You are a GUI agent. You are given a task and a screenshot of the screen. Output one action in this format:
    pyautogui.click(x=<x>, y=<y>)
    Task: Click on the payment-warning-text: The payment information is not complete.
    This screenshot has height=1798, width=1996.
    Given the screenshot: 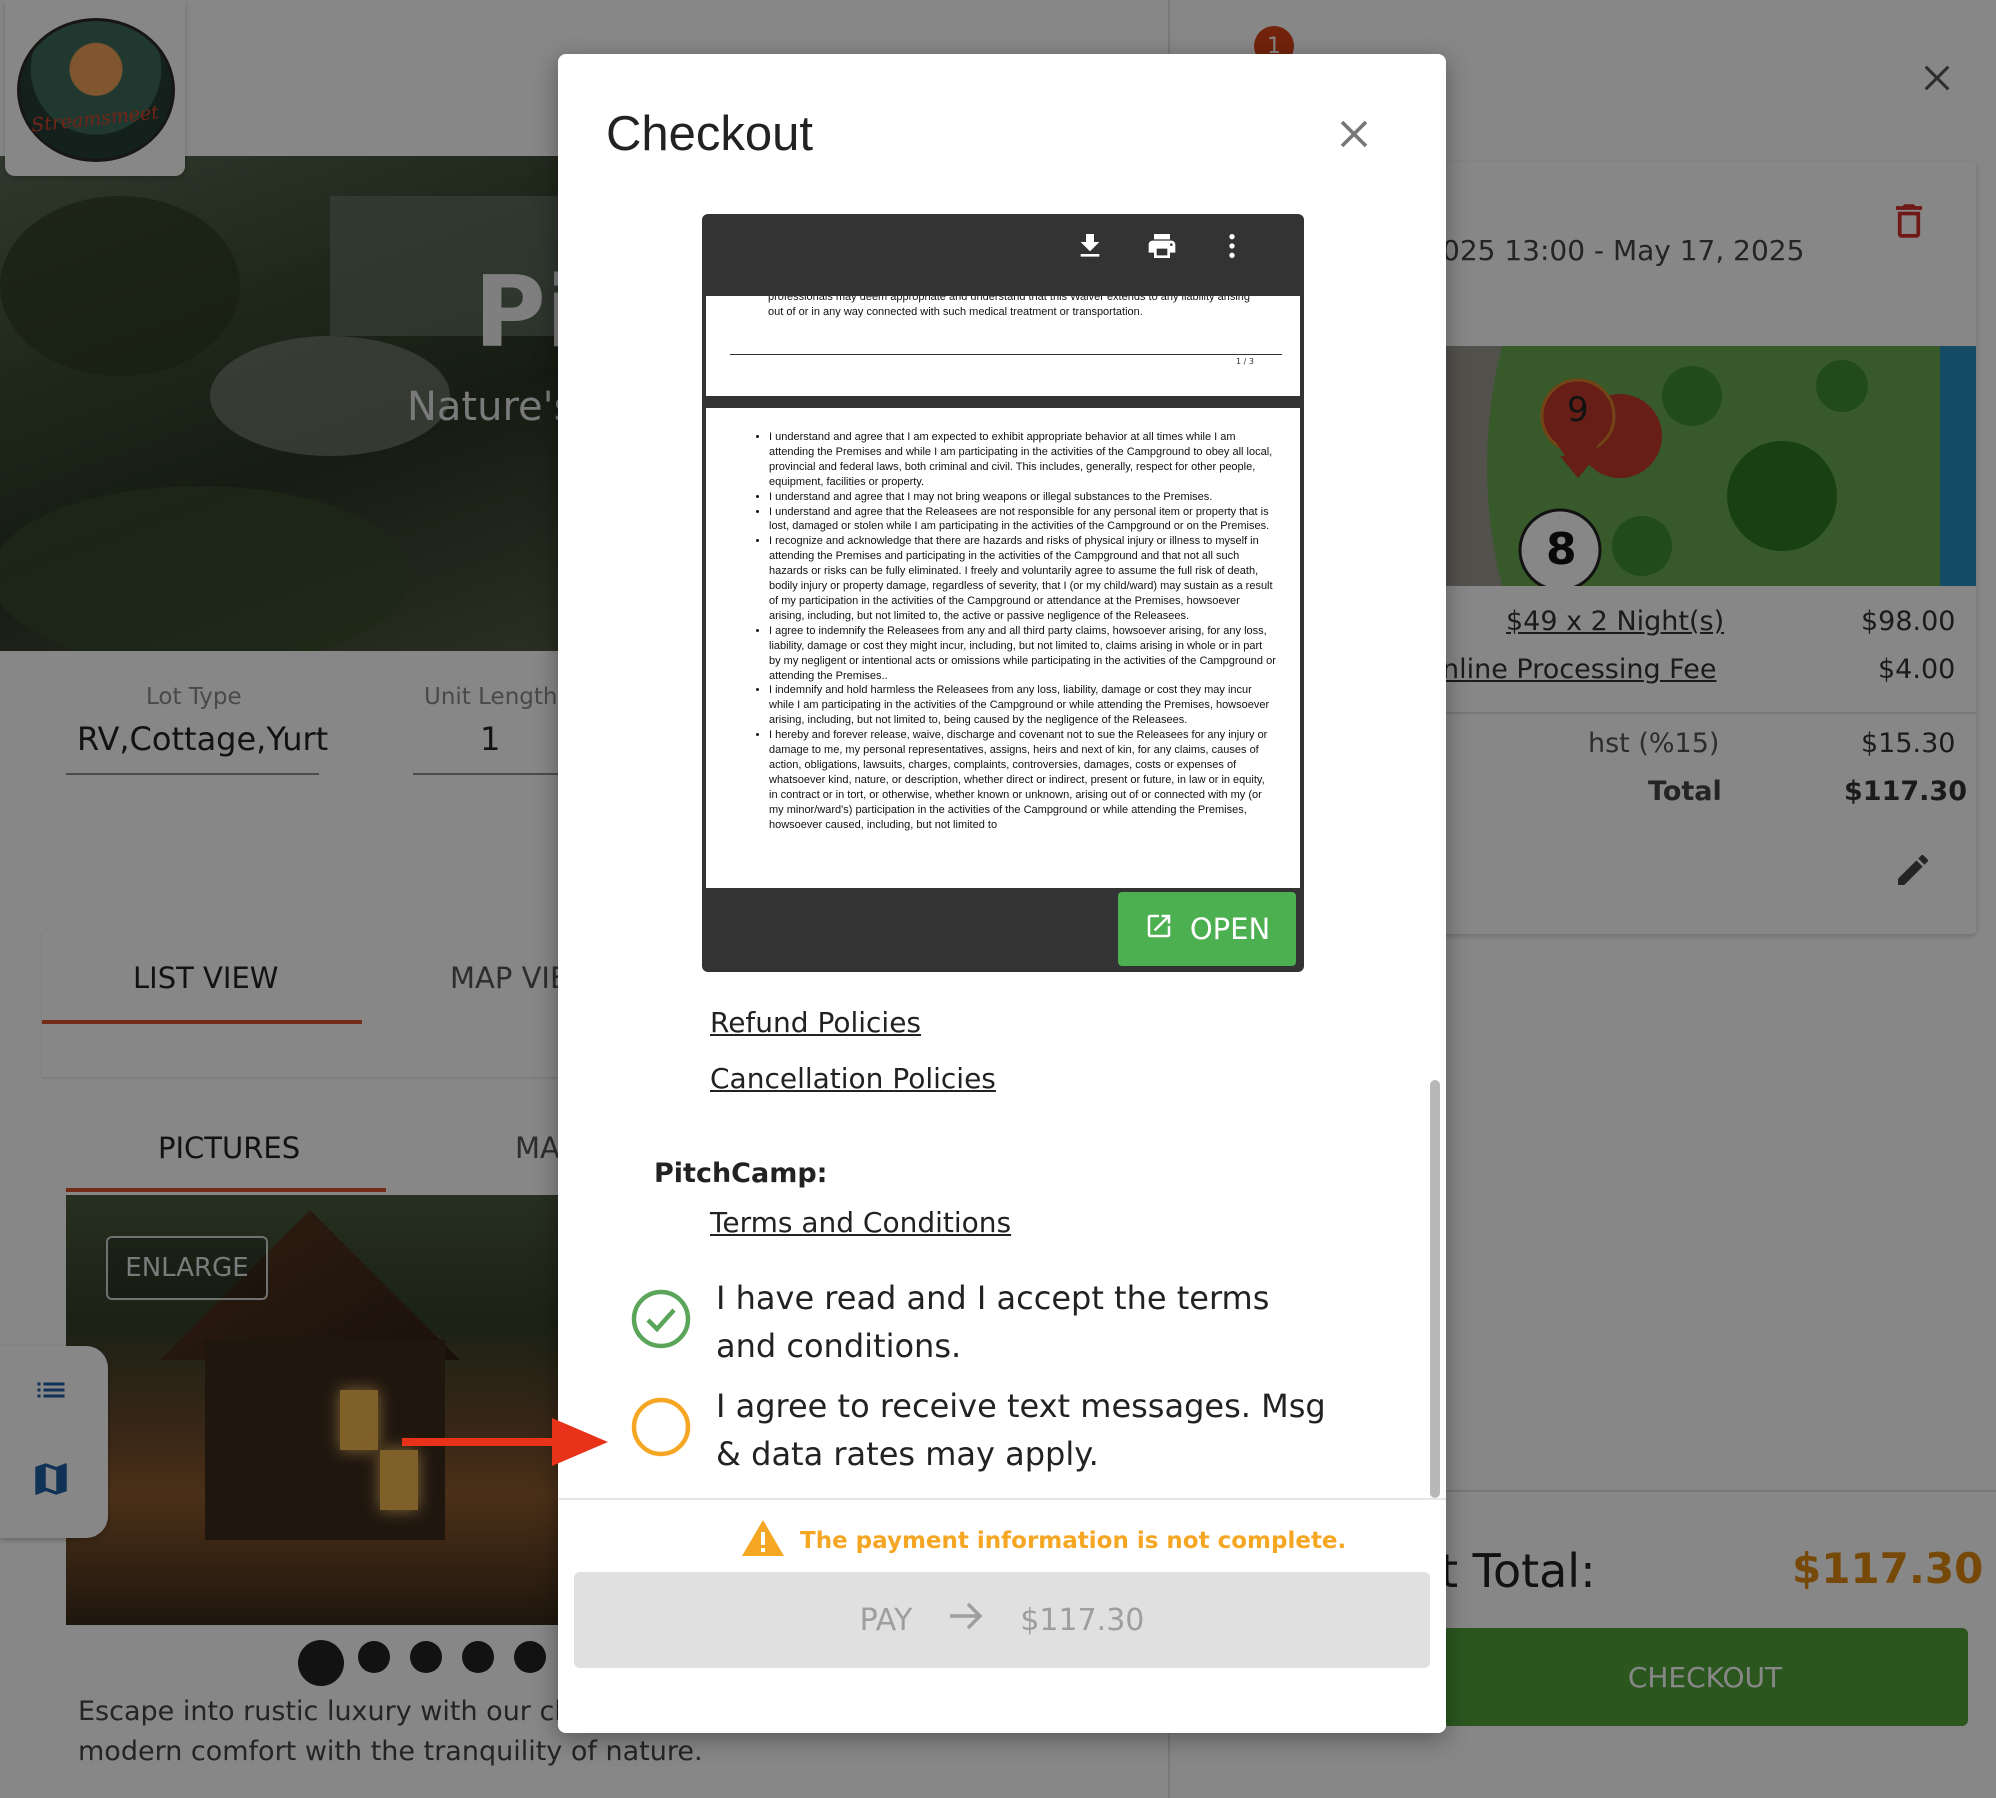 What is the action you would take?
    pyautogui.click(x=1073, y=1541)
    